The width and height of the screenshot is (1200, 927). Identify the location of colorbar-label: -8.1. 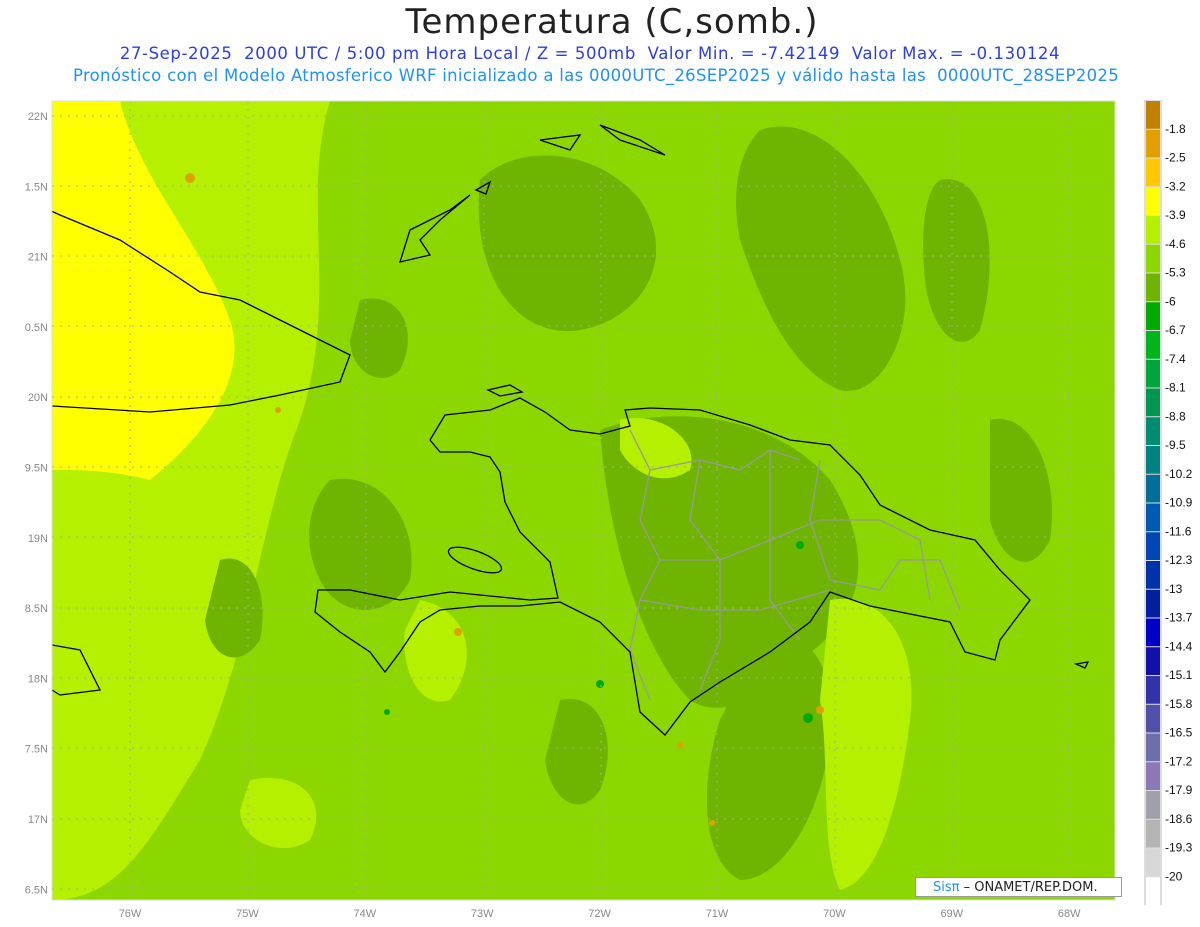
(1175, 388).